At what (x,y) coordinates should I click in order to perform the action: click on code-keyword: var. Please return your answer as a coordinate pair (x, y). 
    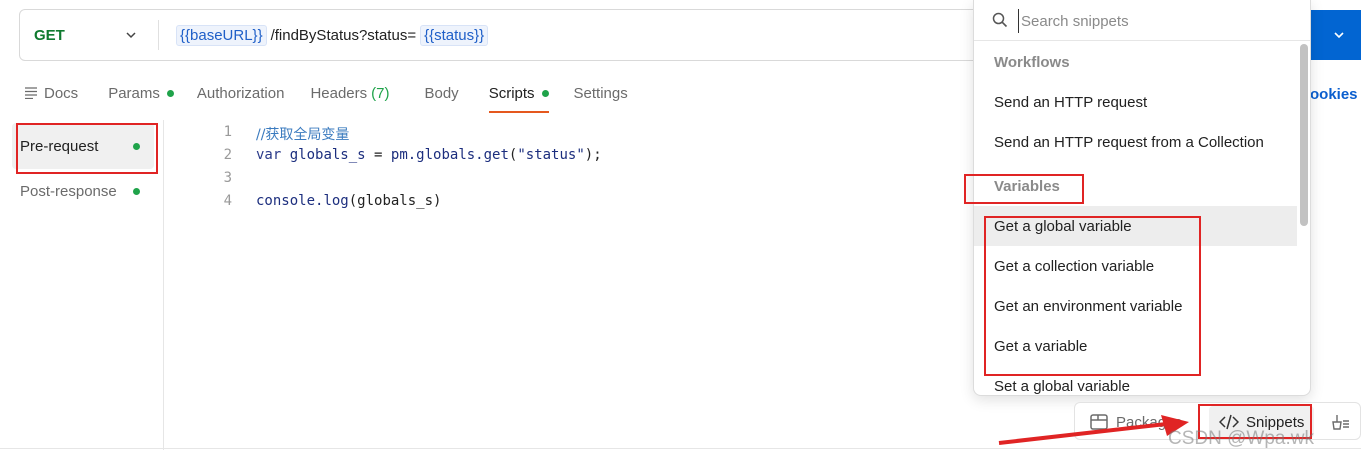
    Looking at the image, I should click on (269, 155).